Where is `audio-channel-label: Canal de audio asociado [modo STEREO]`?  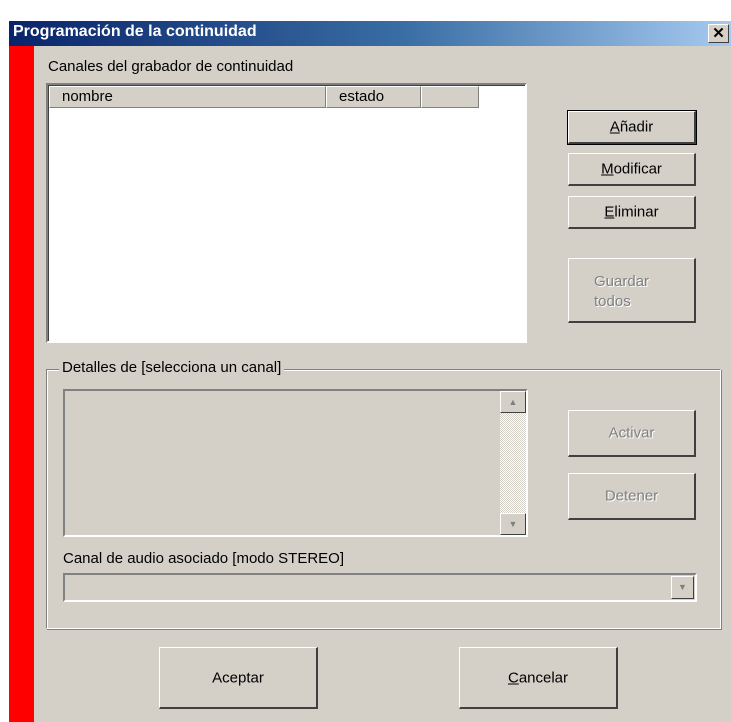 audio-channel-label: Canal de audio asociado [modo STEREO] is located at coordinates (203, 558).